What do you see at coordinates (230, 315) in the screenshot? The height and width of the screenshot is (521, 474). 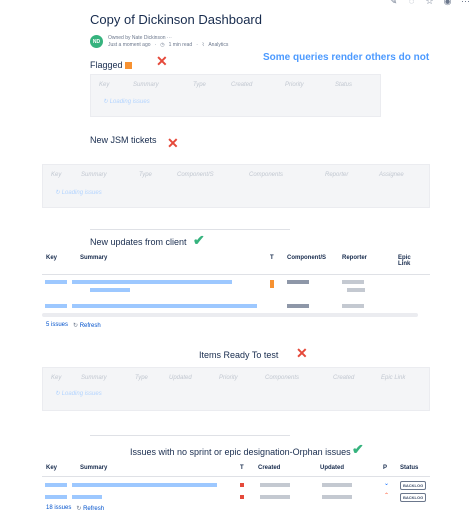 I see `horizontal-scrollbar` at bounding box center [230, 315].